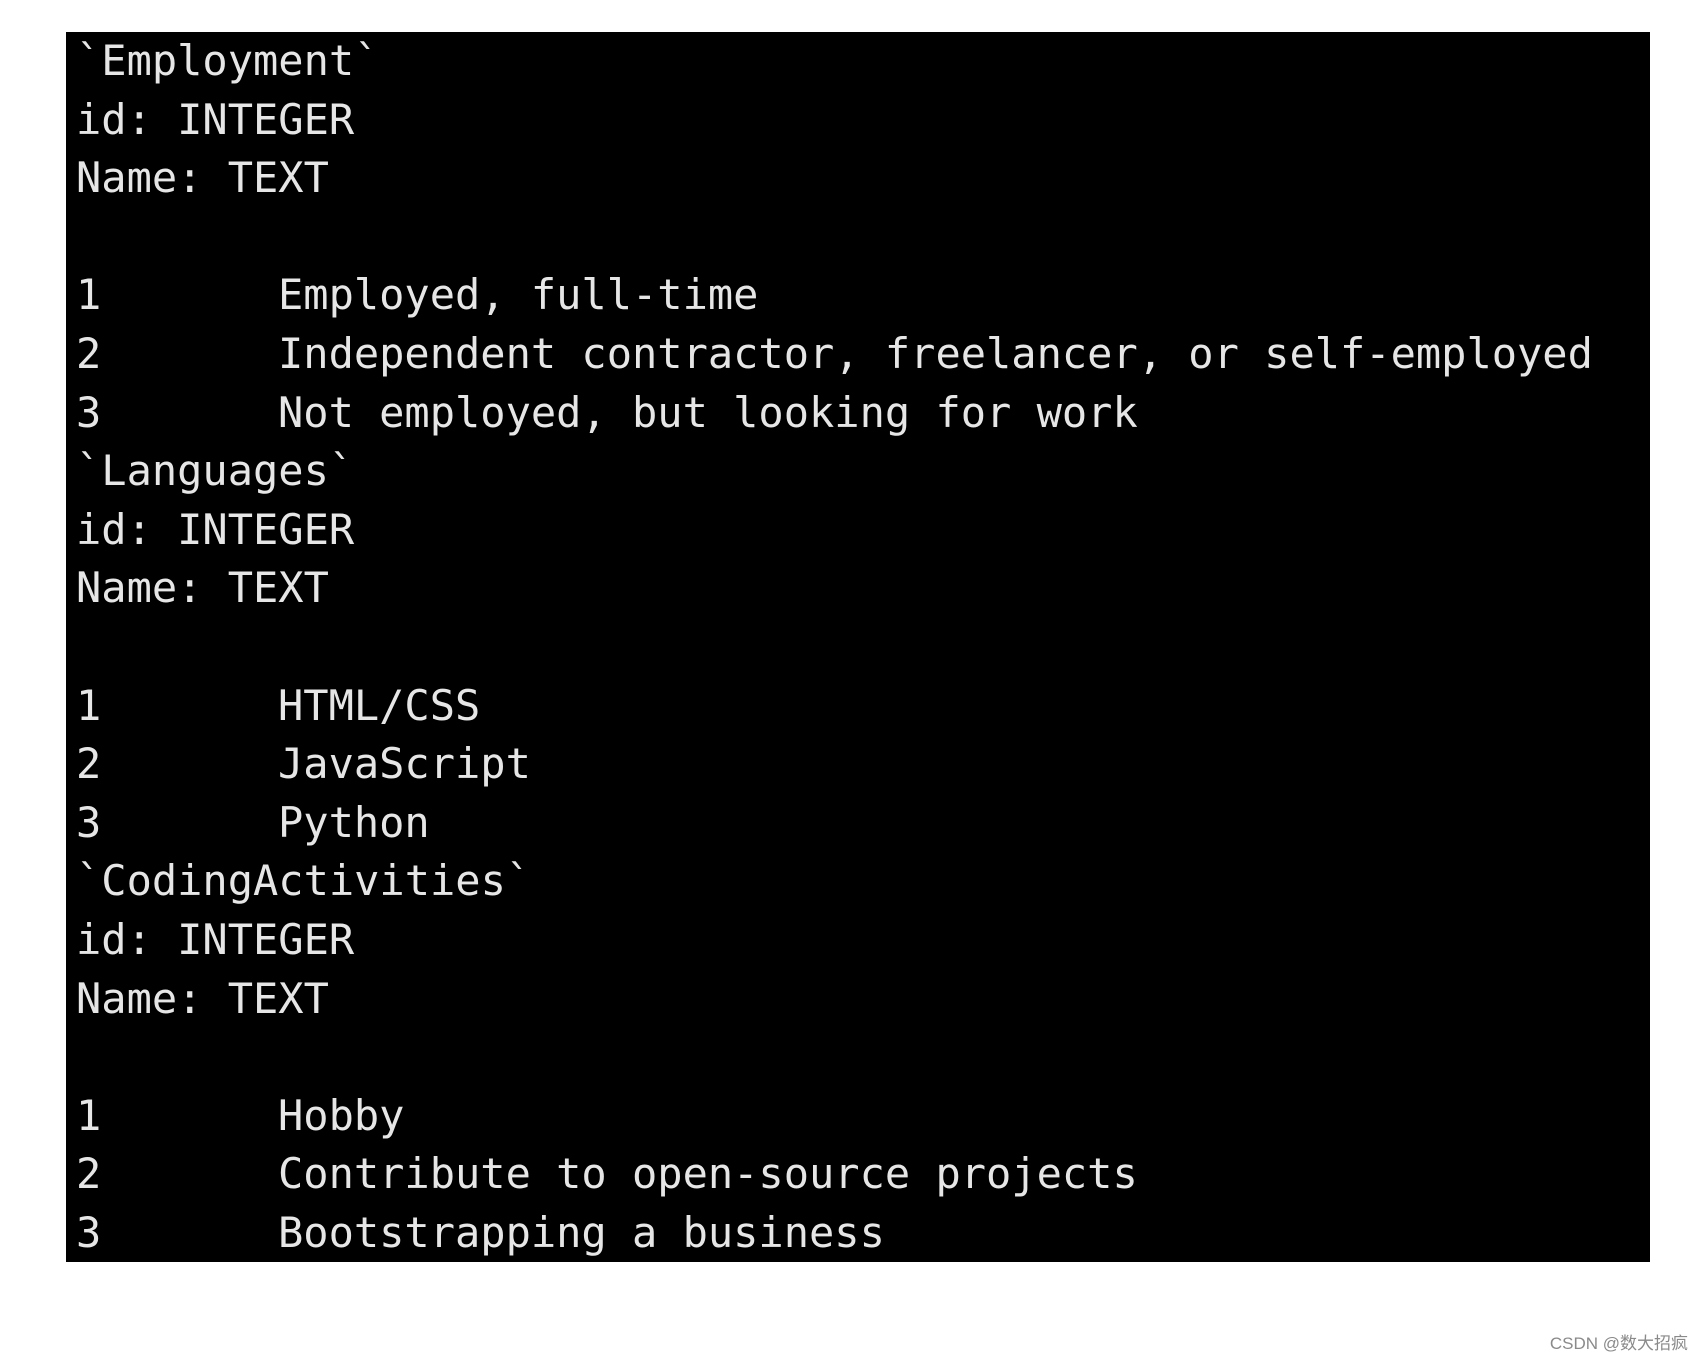  What do you see at coordinates (863, 295) in the screenshot?
I see `table-row: 1 Employed, full-time` at bounding box center [863, 295].